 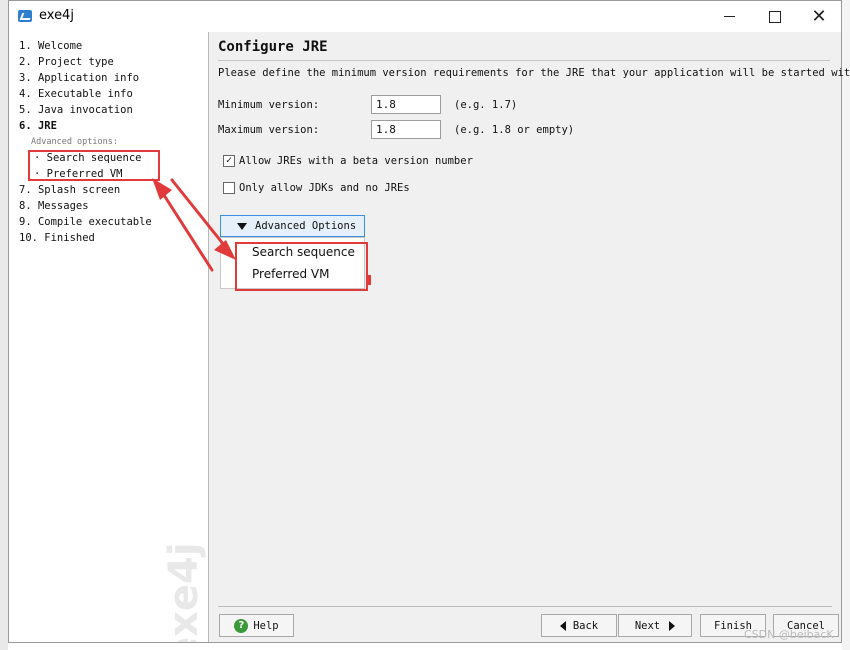 I want to click on min-version-label: Minimum version:, so click(x=269, y=105).